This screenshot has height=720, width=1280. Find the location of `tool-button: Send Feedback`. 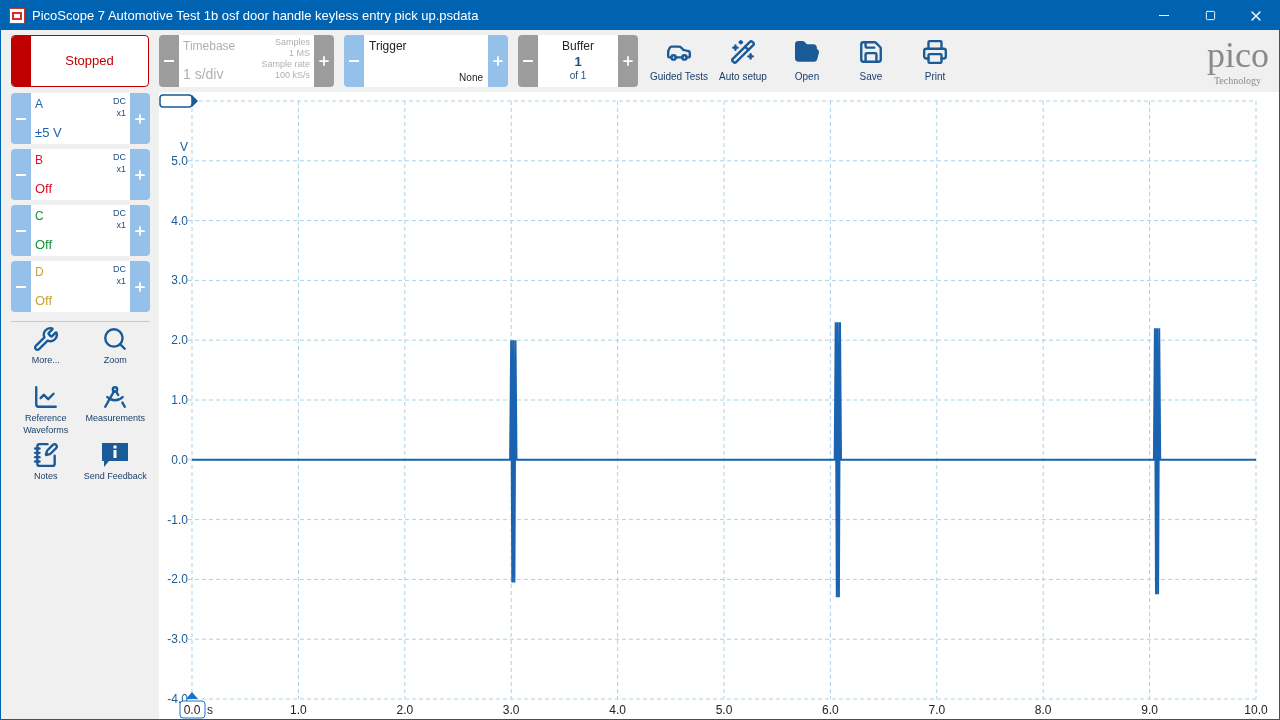

tool-button: Send Feedback is located at coordinates (115, 468).